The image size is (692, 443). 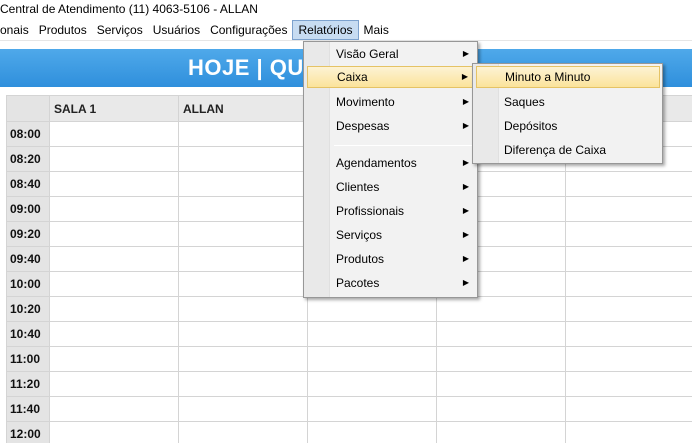 What do you see at coordinates (114, 108) in the screenshot?
I see `column-header: SALA 1` at bounding box center [114, 108].